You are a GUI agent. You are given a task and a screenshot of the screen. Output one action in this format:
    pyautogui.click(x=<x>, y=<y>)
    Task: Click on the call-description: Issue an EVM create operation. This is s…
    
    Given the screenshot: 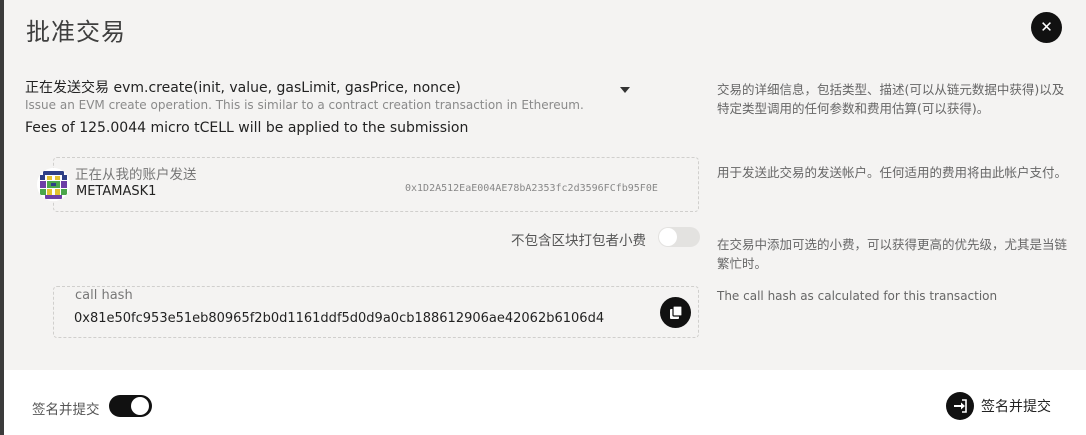 What is the action you would take?
    pyautogui.click(x=304, y=105)
    